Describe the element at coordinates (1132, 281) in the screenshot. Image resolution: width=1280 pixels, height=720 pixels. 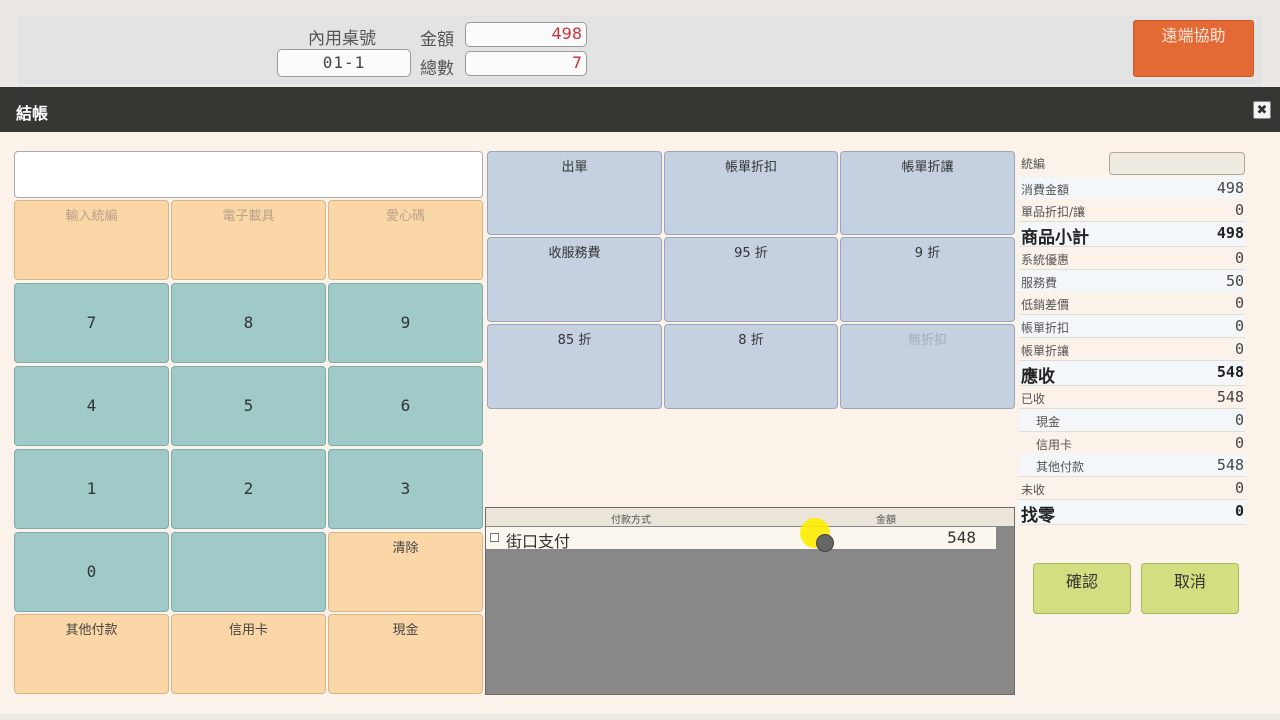
I see `summary-row: 服務費 50` at that location.